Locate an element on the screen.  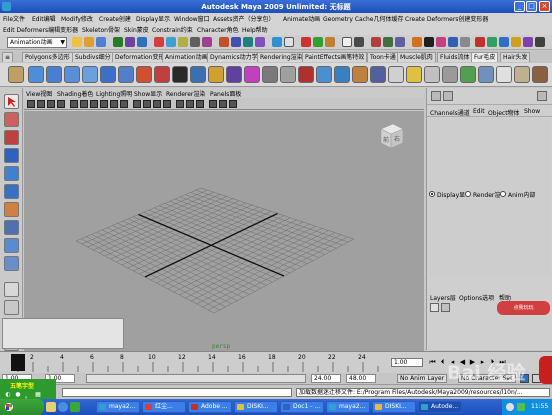
menu-constrain: Constrain约束 is located at coordinates (172, 29).